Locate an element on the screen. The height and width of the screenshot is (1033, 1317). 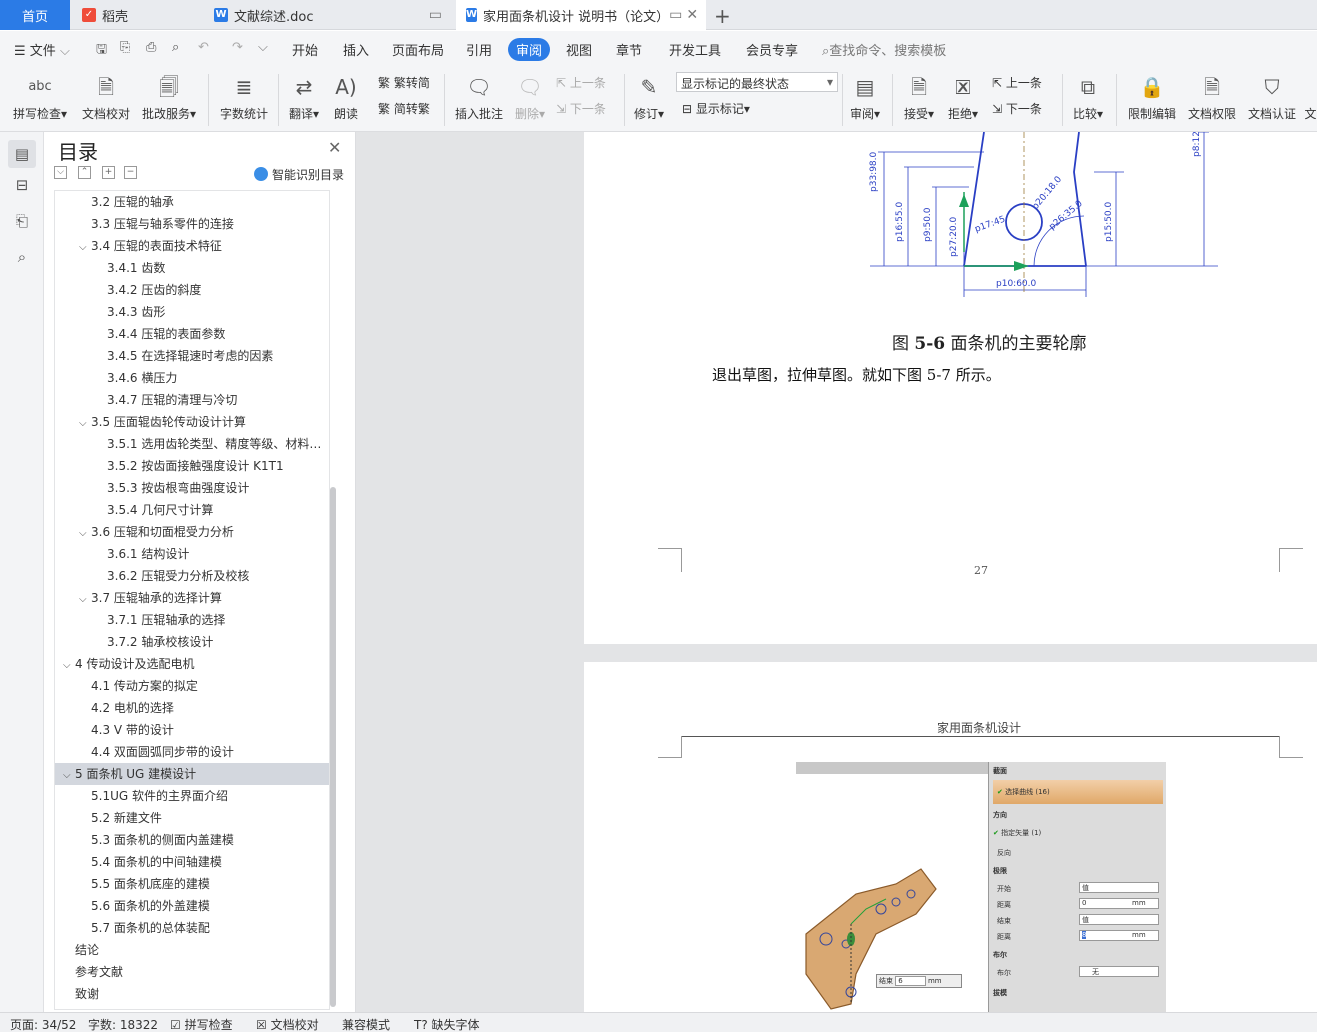
close-tab-icon: ✕ is located at coordinates (692, 15).